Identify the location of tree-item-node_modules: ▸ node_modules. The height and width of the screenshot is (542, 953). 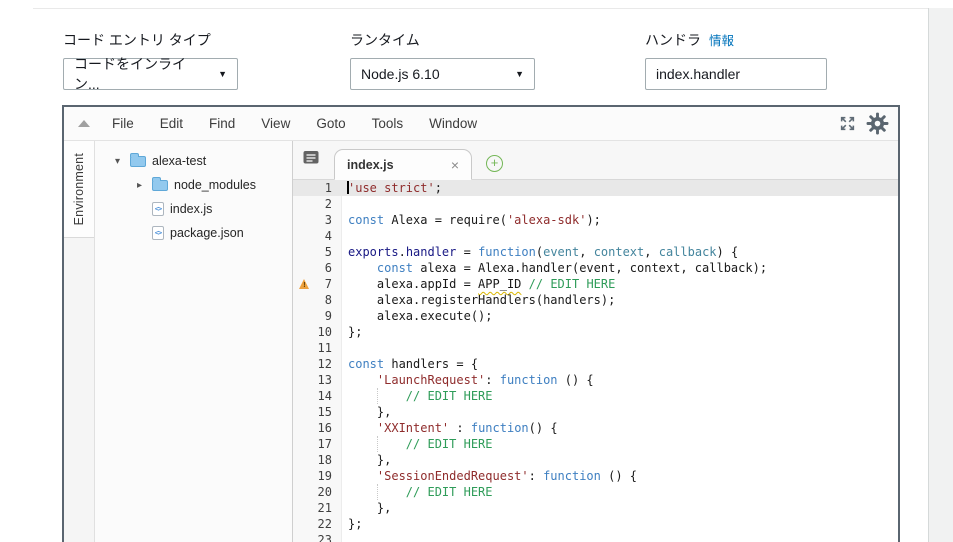
(193, 185).